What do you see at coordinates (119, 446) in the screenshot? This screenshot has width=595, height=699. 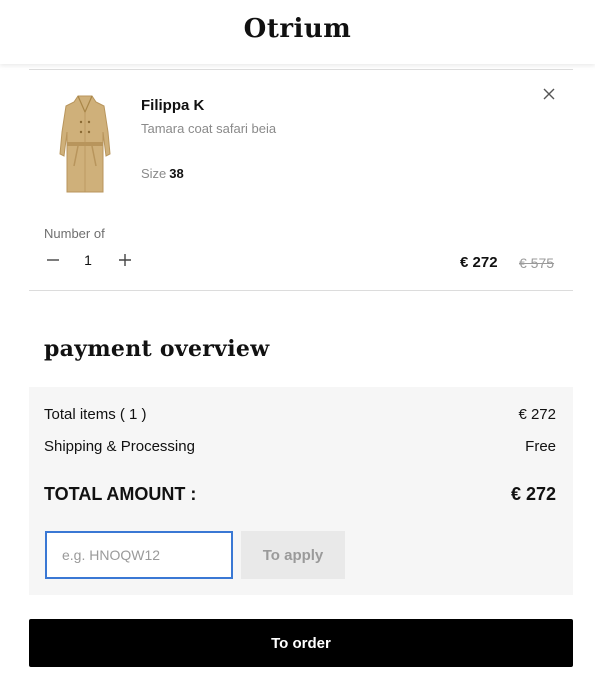 I see `shipping-label: Shipping & Processing` at bounding box center [119, 446].